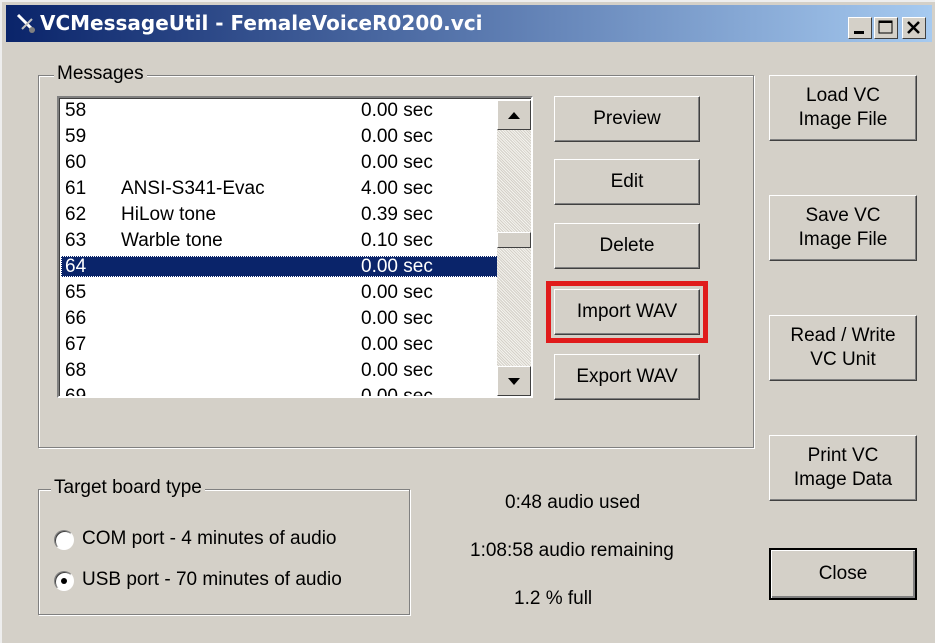  I want to click on list-item: 66 0.00 sec, so click(279, 318).